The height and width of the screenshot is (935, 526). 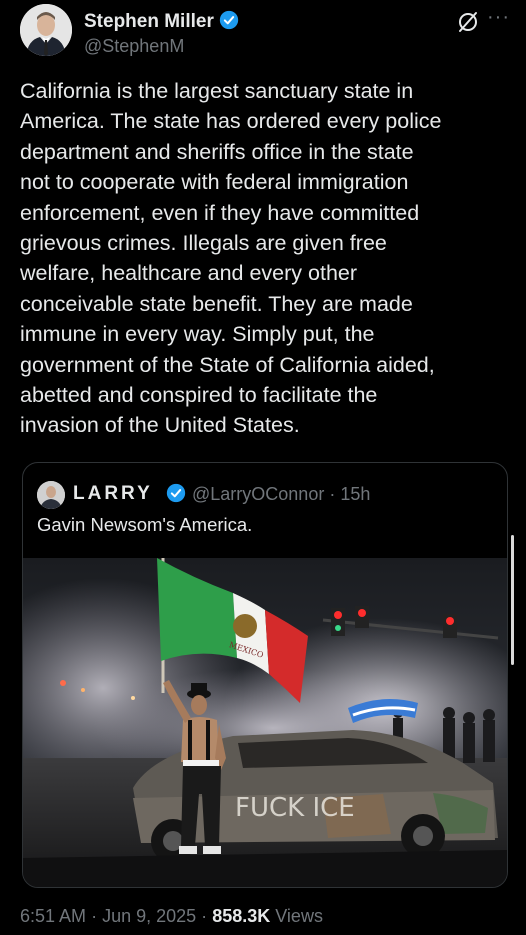 What do you see at coordinates (161, 23) in the screenshot?
I see `author-name: Stephen Miller` at bounding box center [161, 23].